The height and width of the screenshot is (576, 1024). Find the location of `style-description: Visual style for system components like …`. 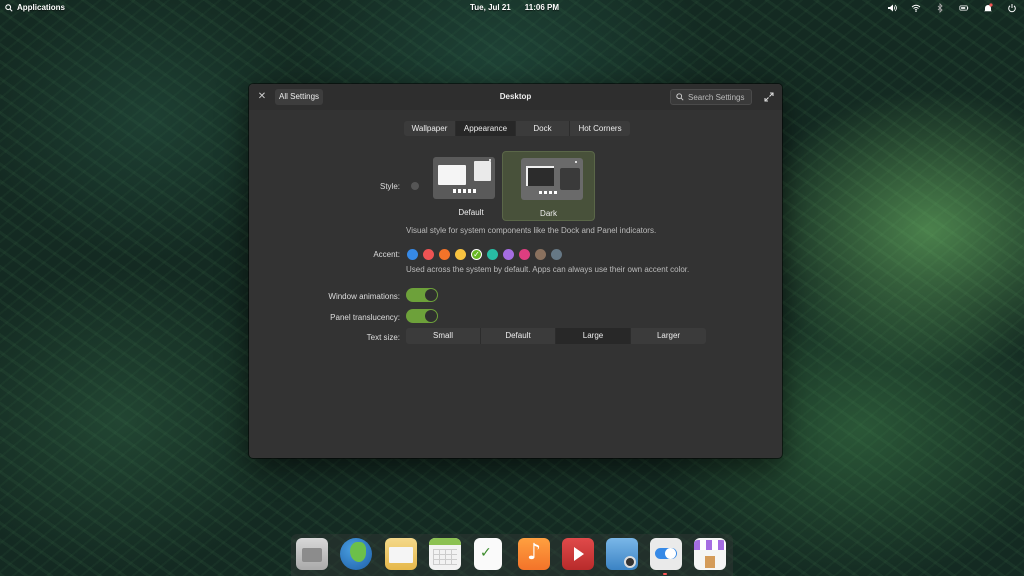

style-description: Visual style for system components like … is located at coordinates (531, 230).